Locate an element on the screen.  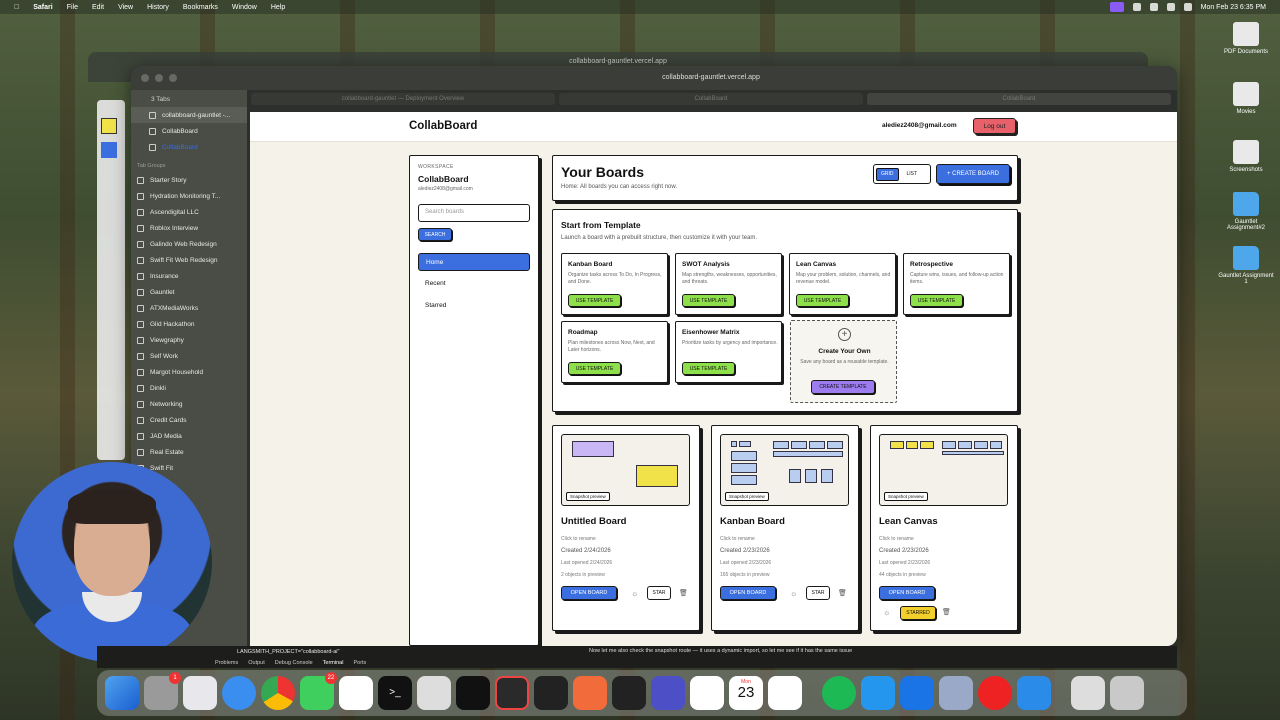
board-title: Kanban Board is located at coordinates (752, 521).